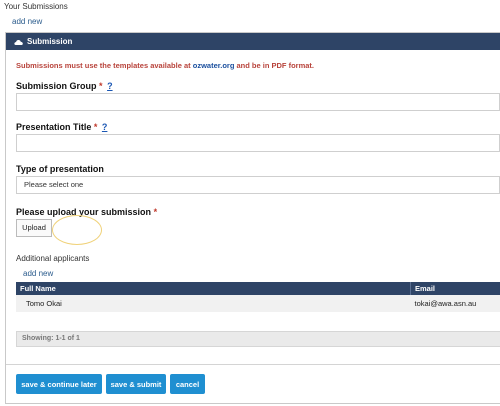  What do you see at coordinates (53, 258) in the screenshot?
I see `additional-applicants-title: Additional applicants` at bounding box center [53, 258].